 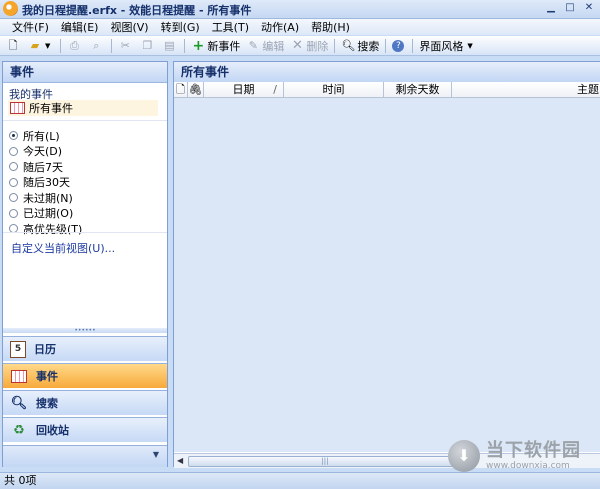 What do you see at coordinates (51, 108) in the screenshot?
I see `all-events-label: 所有事件` at bounding box center [51, 108].